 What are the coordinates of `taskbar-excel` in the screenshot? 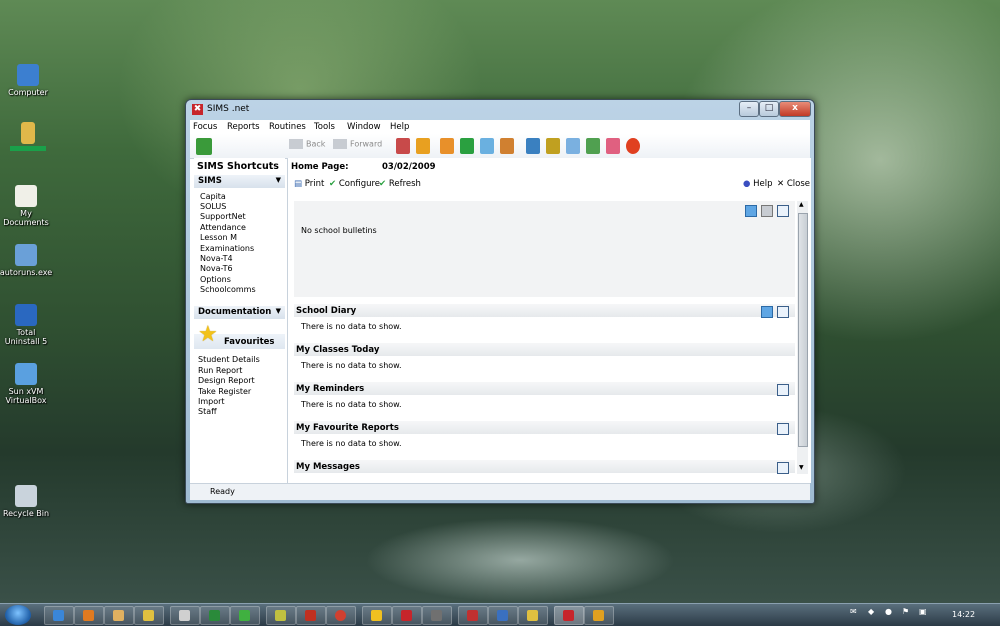 It's located at (215, 615).